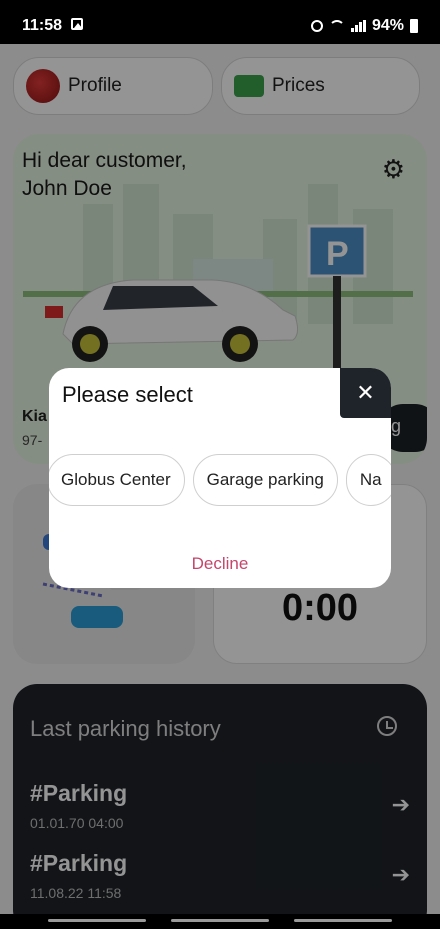  I want to click on image-notification-icon, so click(77, 24).